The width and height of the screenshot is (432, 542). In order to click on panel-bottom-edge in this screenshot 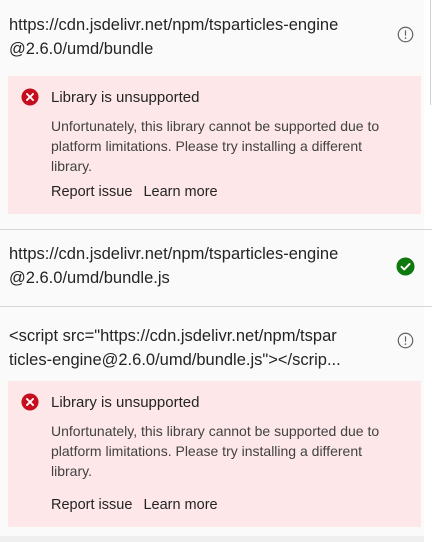, I will do `click(212, 539)`.